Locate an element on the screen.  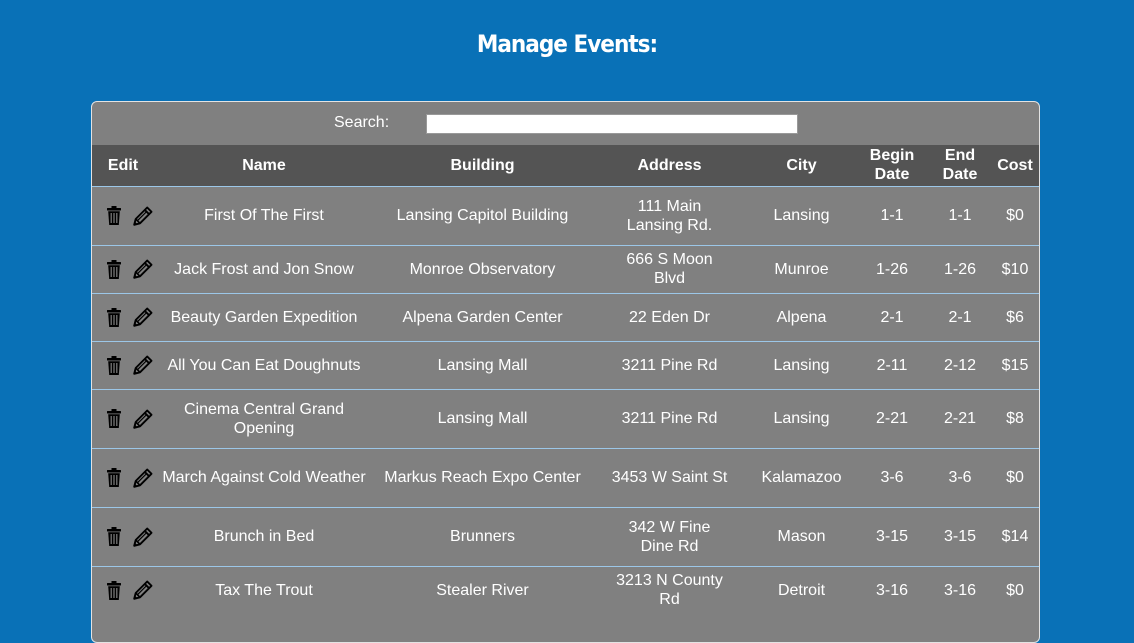
header-cost: Cost is located at coordinates (1015, 165).